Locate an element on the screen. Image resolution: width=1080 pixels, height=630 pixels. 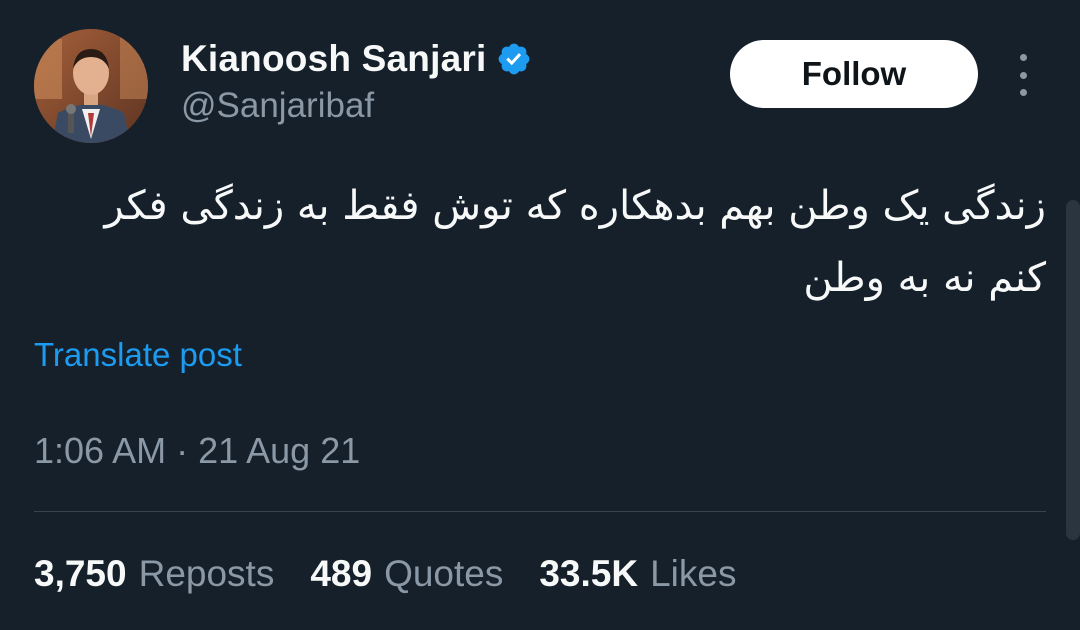
author-name-row: Kianoosh Sanjari is located at coordinates (356, 59).